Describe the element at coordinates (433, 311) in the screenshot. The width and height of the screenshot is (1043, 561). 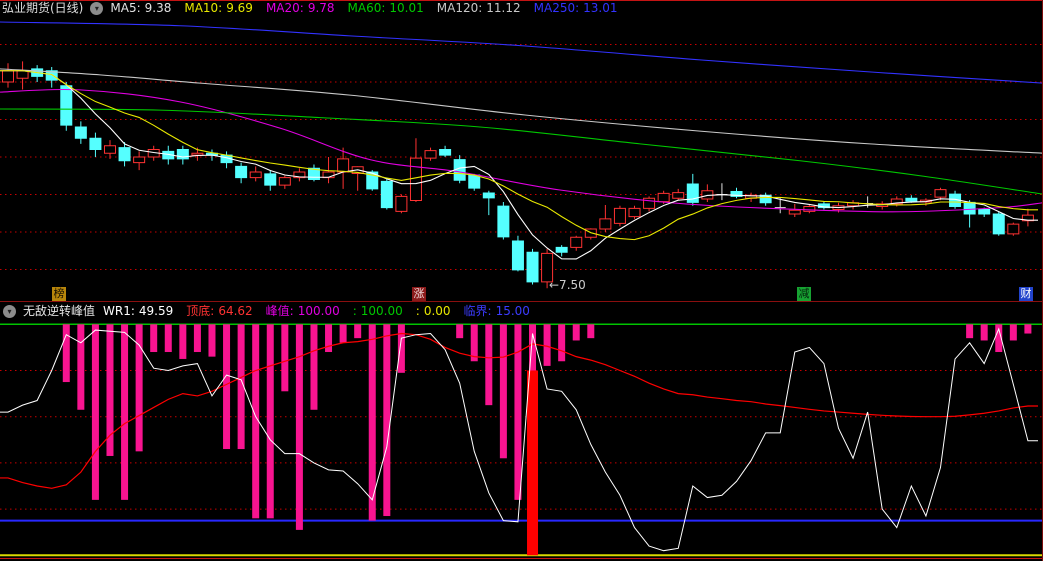
I see `indicator-legend-item-4: :0.00` at that location.